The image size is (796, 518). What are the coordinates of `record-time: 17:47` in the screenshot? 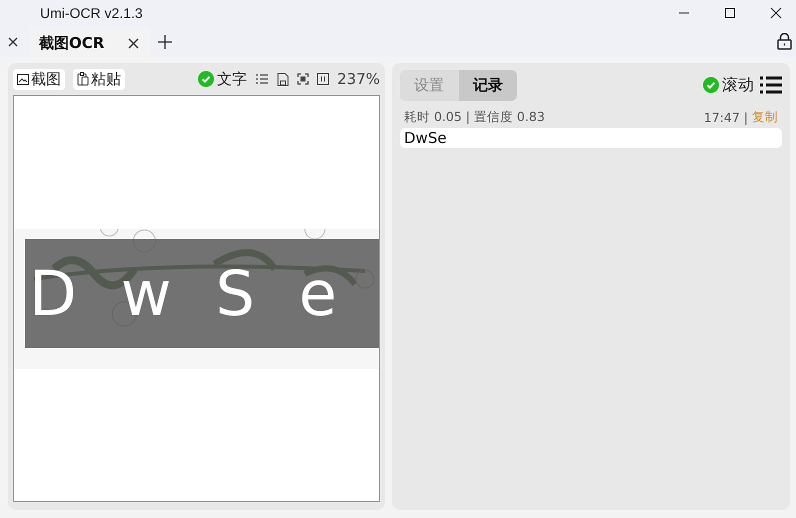 It's located at (722, 117).